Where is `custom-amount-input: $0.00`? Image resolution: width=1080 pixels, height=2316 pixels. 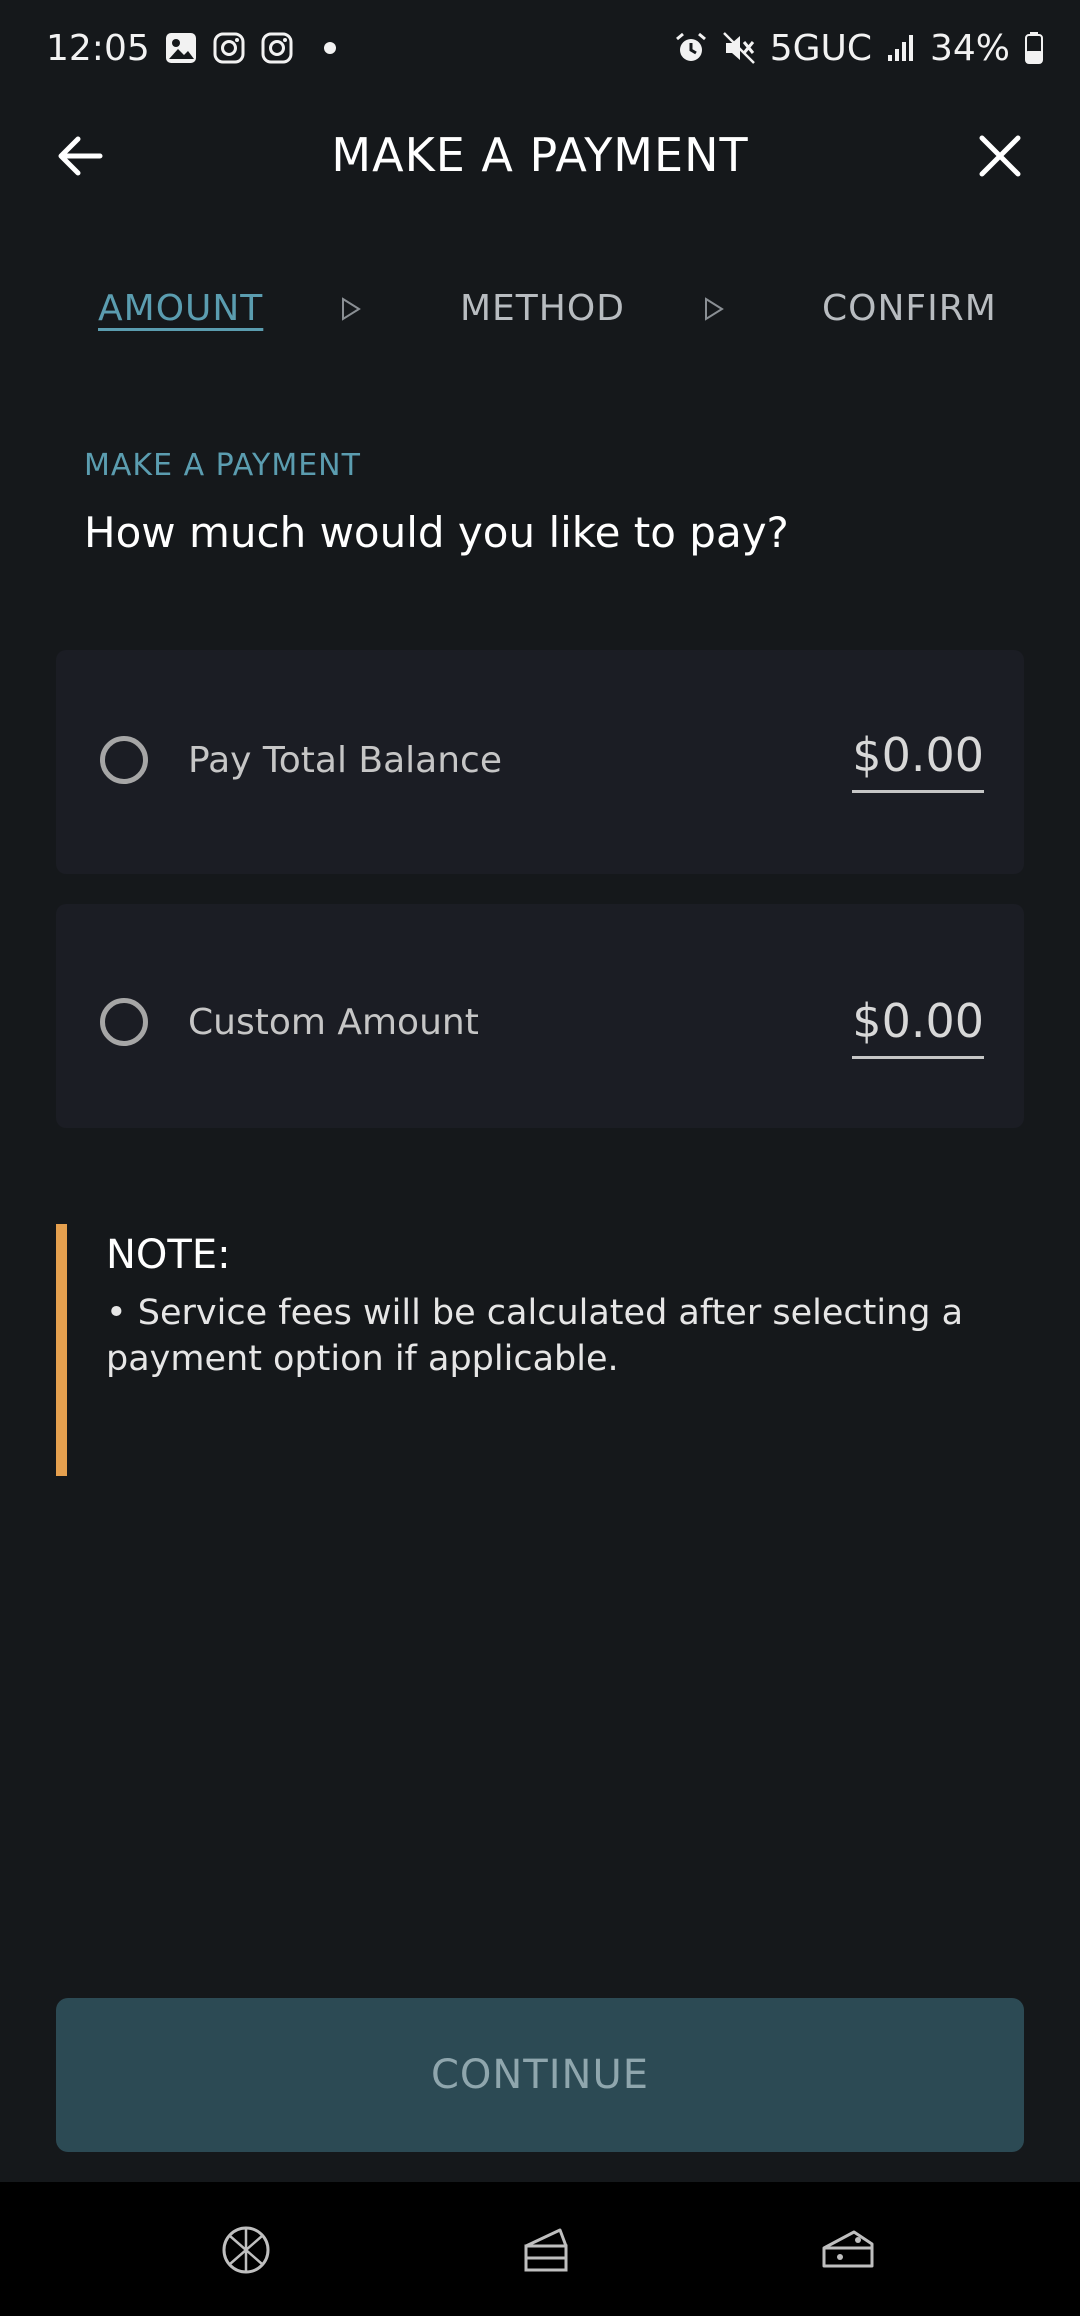 custom-amount-input: $0.00 is located at coordinates (918, 1026).